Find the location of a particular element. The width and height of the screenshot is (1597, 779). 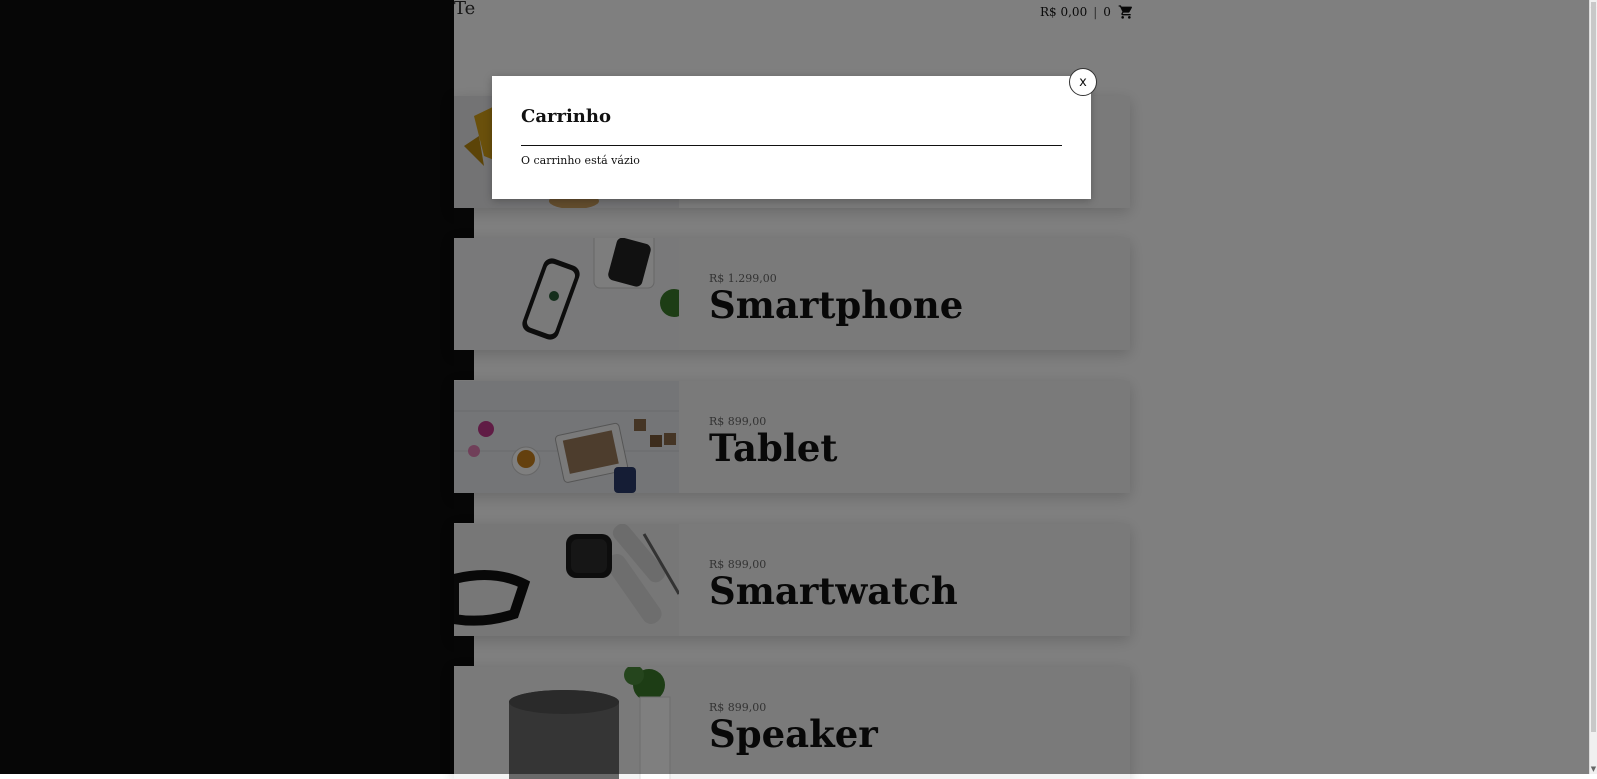

close-modal-button: x is located at coordinates (1083, 82).